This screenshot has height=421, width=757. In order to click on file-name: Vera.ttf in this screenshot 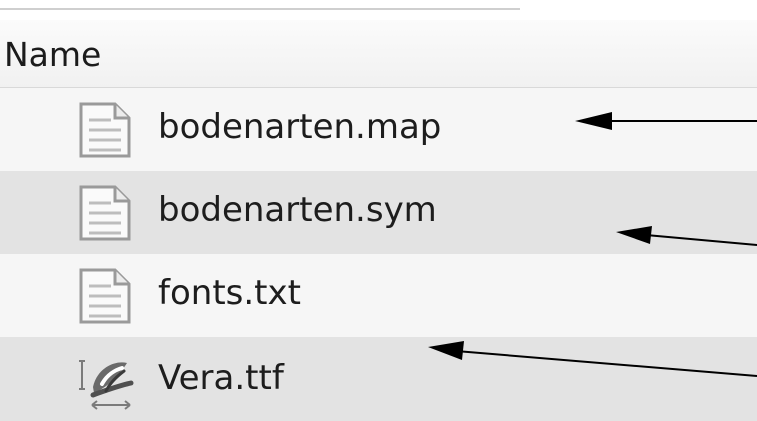, I will do `click(221, 378)`.